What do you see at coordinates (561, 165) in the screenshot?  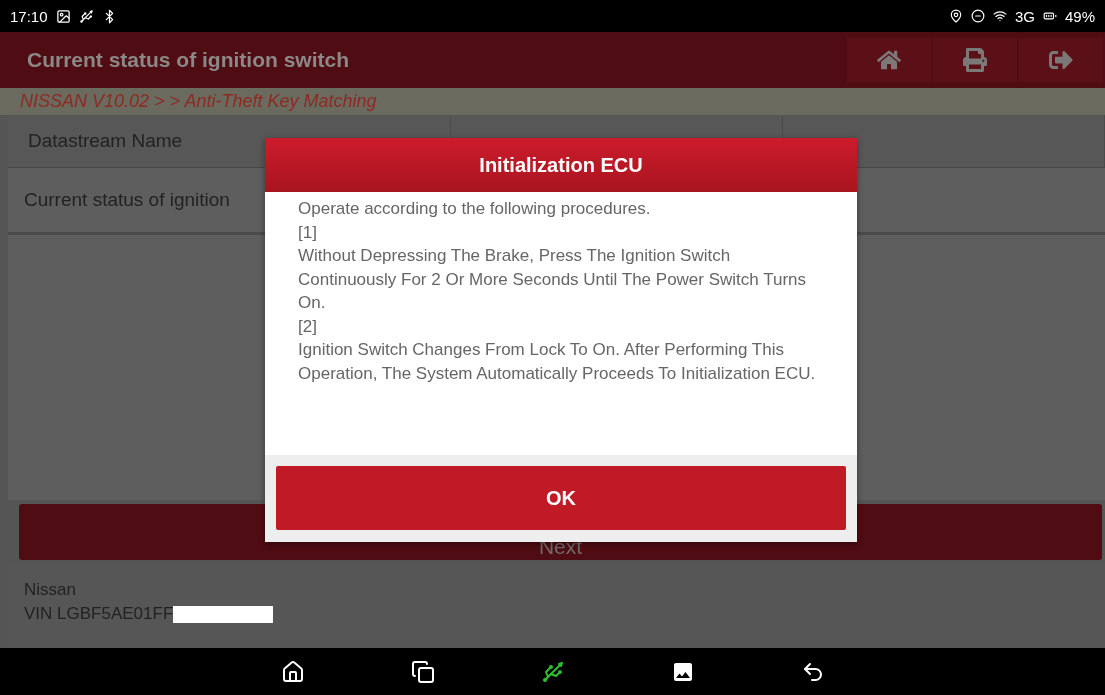 I see `dialog-title: Initialization ECU` at bounding box center [561, 165].